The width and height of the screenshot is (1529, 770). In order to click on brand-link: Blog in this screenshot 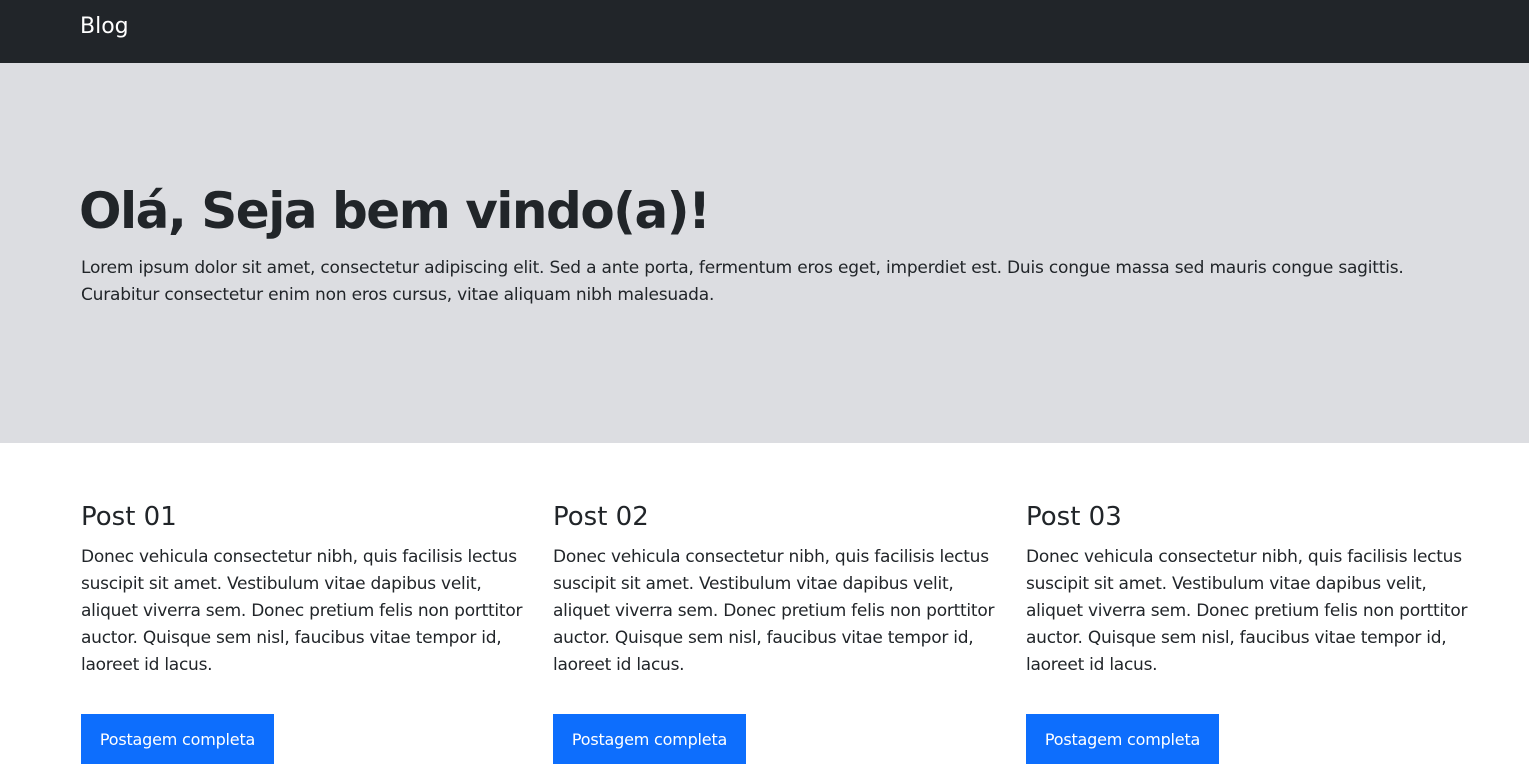, I will do `click(104, 27)`.